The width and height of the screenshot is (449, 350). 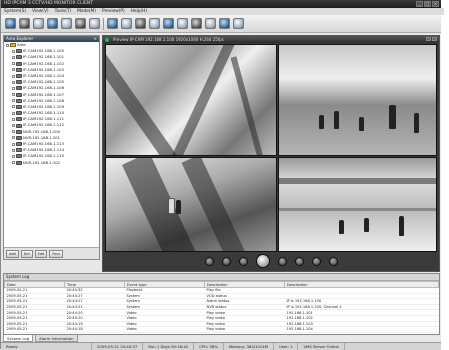 What do you see at coordinates (210, 23) in the screenshot?
I see `zoom-icon` at bounding box center [210, 23].